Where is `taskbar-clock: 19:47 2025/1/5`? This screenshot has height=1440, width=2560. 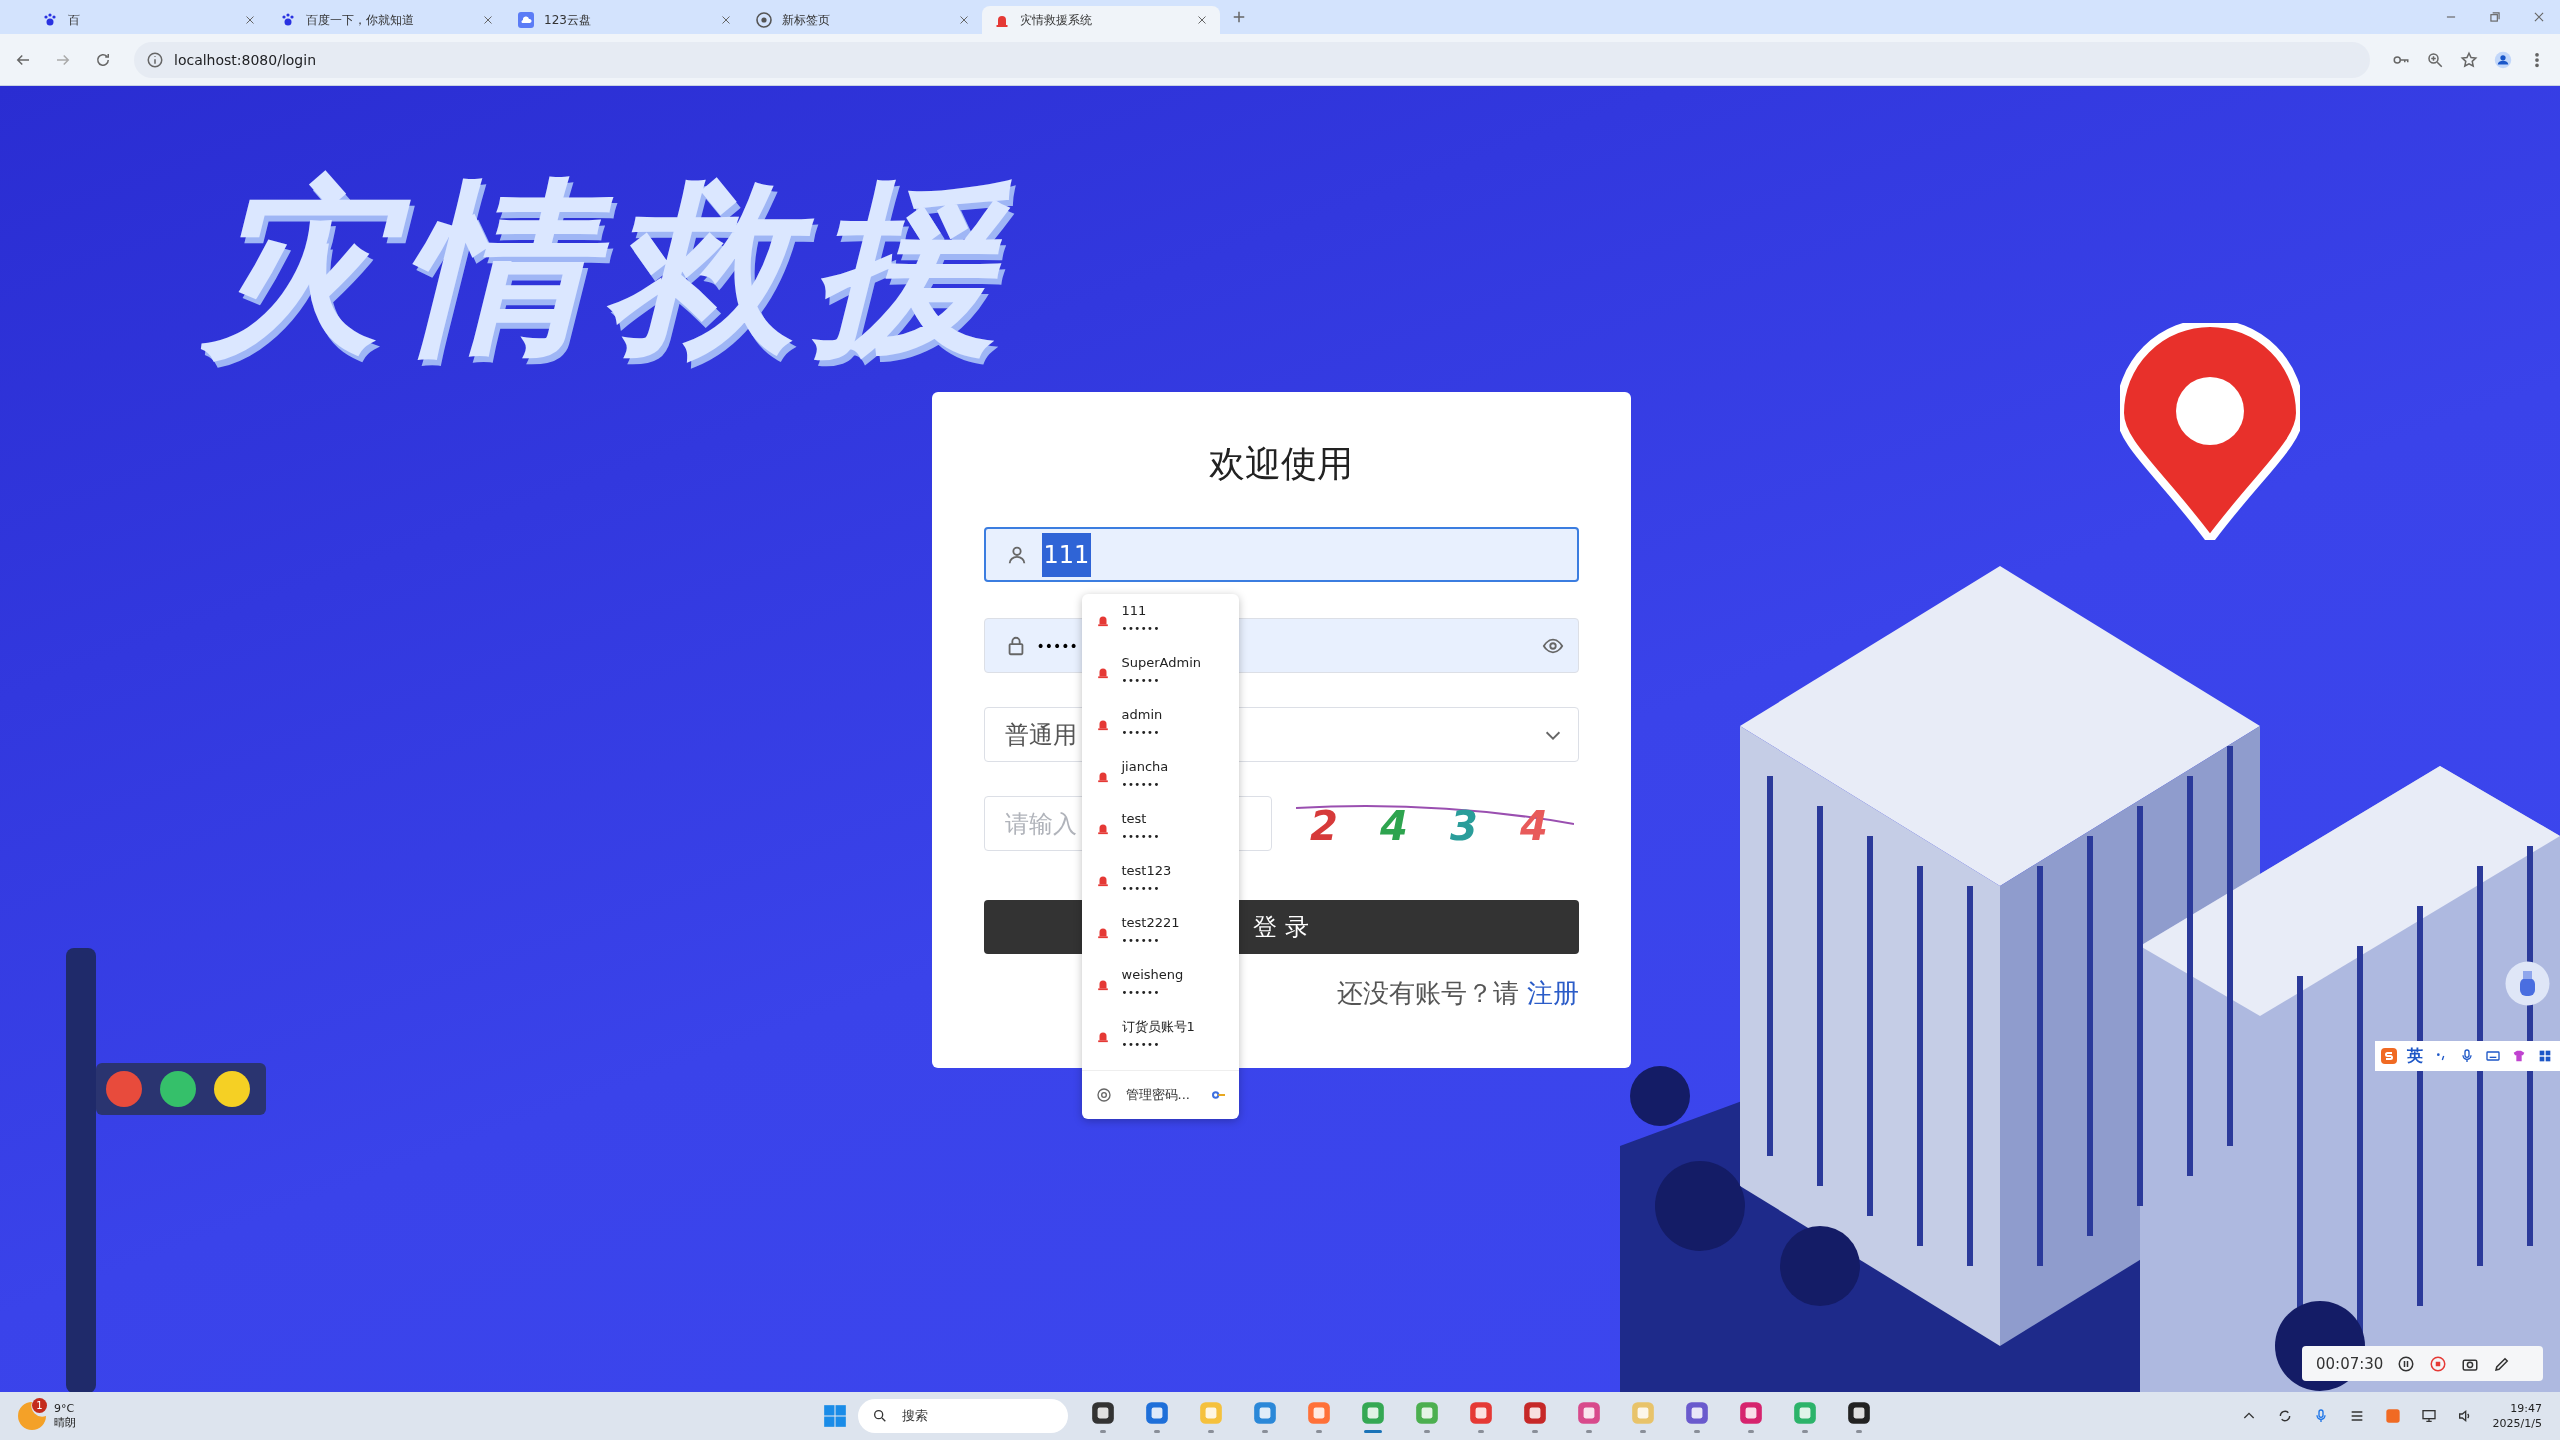
taskbar-clock: 19:47 2025/1/5 is located at coordinates (2517, 1416).